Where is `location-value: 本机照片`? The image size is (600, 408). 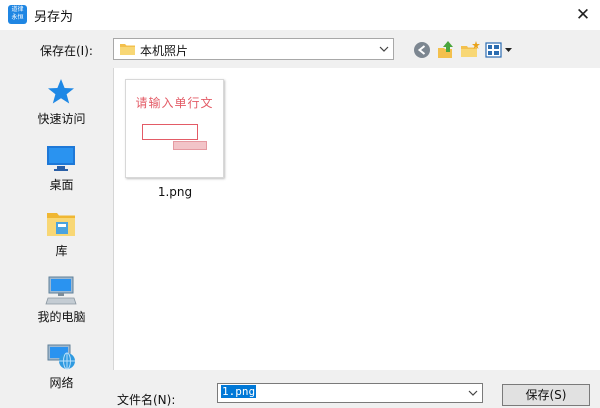 location-value: 本机照片 is located at coordinates (164, 51).